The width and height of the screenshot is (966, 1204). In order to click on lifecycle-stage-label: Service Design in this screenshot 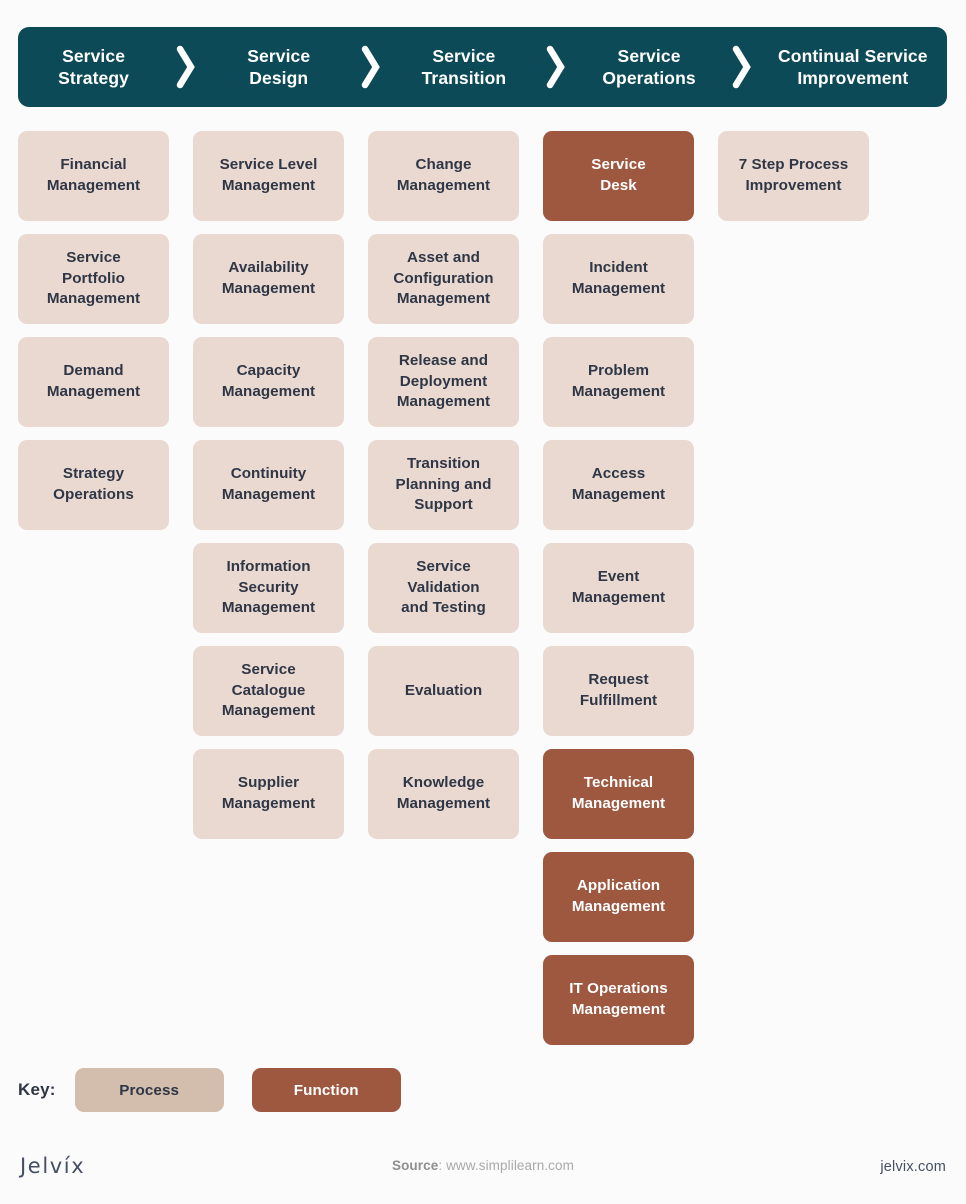, I will do `click(279, 66)`.